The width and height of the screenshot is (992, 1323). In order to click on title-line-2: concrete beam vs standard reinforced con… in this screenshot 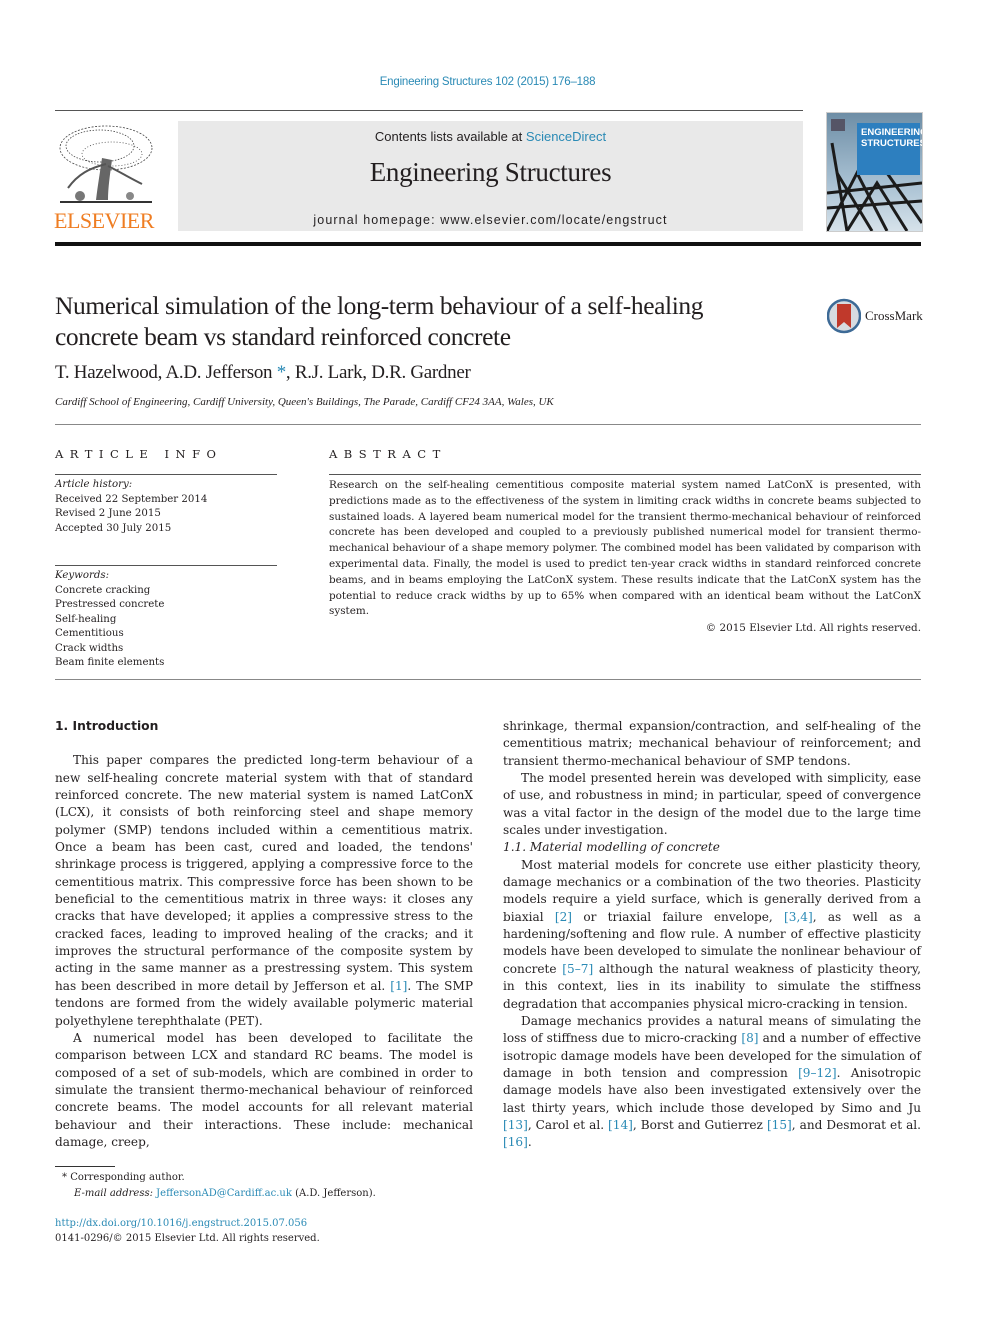, I will do `click(283, 336)`.